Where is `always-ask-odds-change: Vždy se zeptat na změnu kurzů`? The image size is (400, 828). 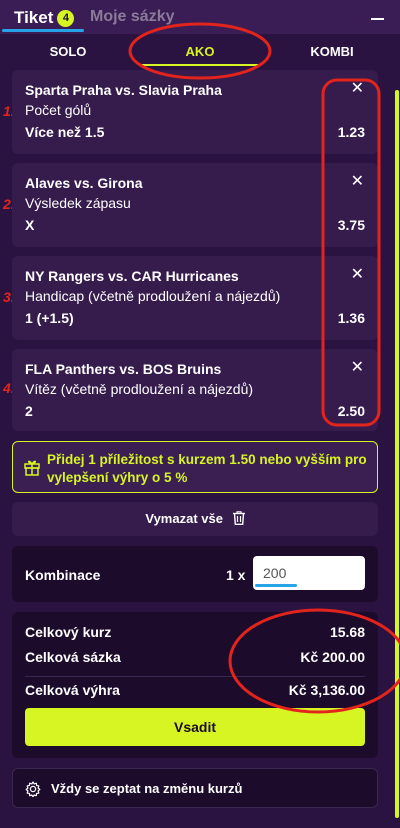 always-ask-odds-change: Vždy se zeptat na změnu kurzů is located at coordinates (195, 788).